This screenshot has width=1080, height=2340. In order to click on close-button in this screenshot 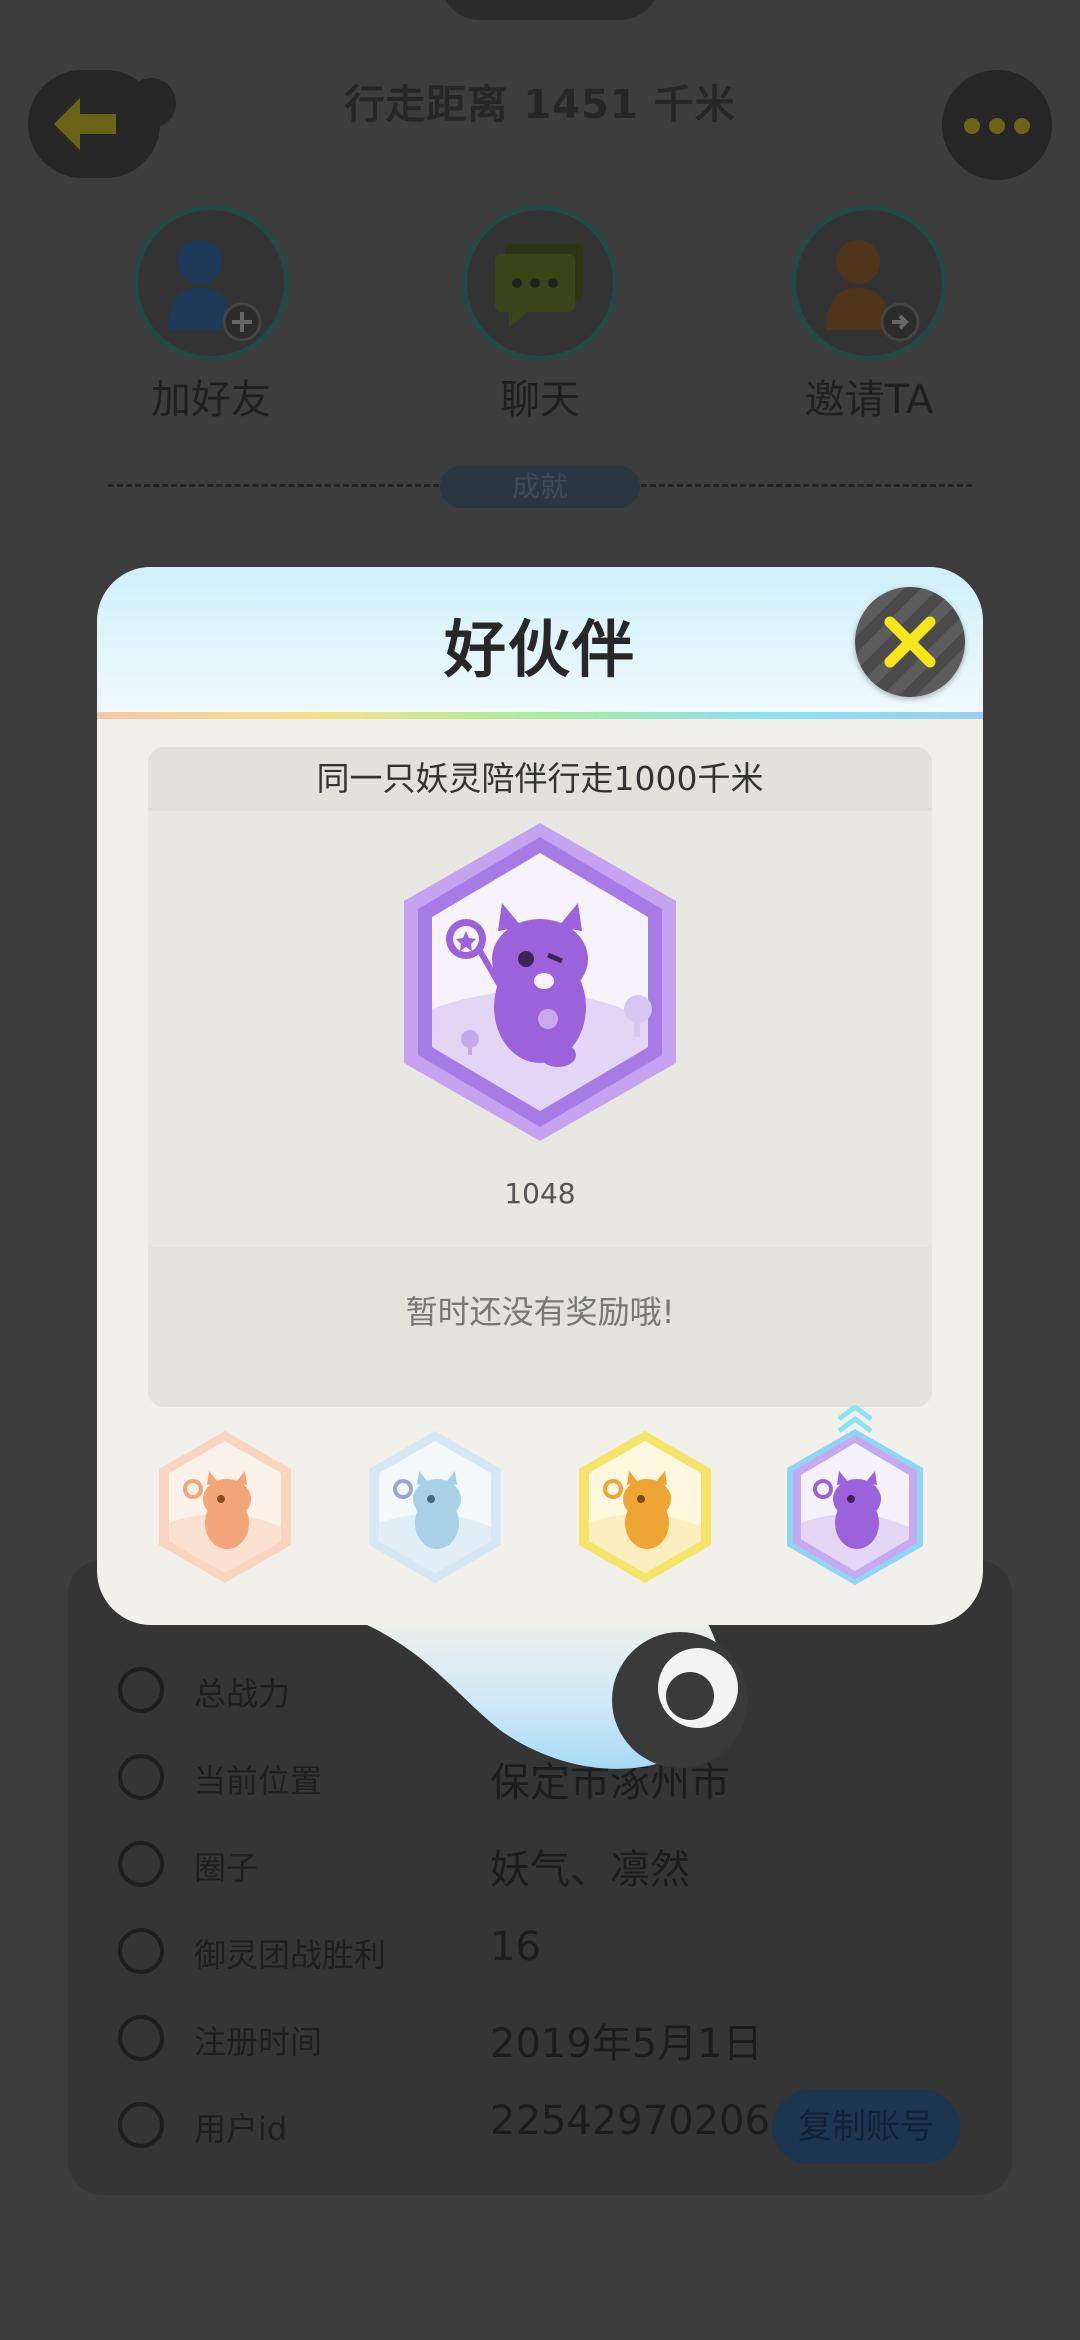, I will do `click(910, 642)`.